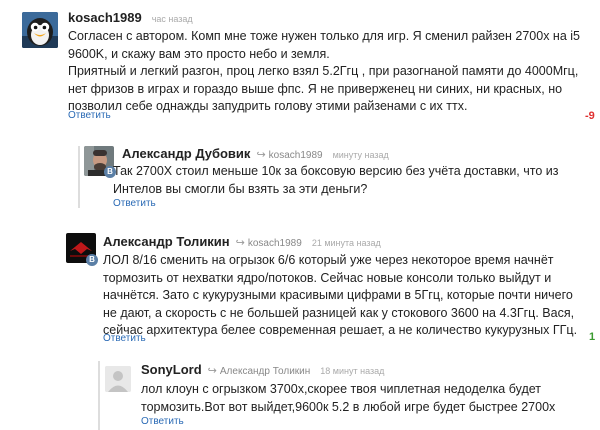 The width and height of the screenshot is (600, 430). I want to click on timestamp: 18 минут назад, so click(352, 371).